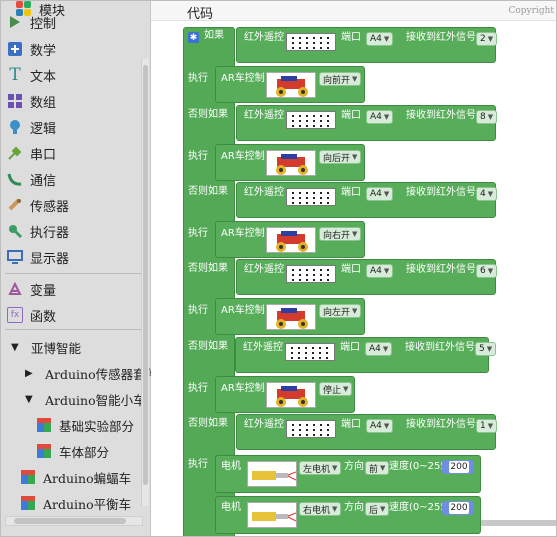 The height and width of the screenshot is (537, 557). I want to click on category-label: 逻辑, so click(43, 129).